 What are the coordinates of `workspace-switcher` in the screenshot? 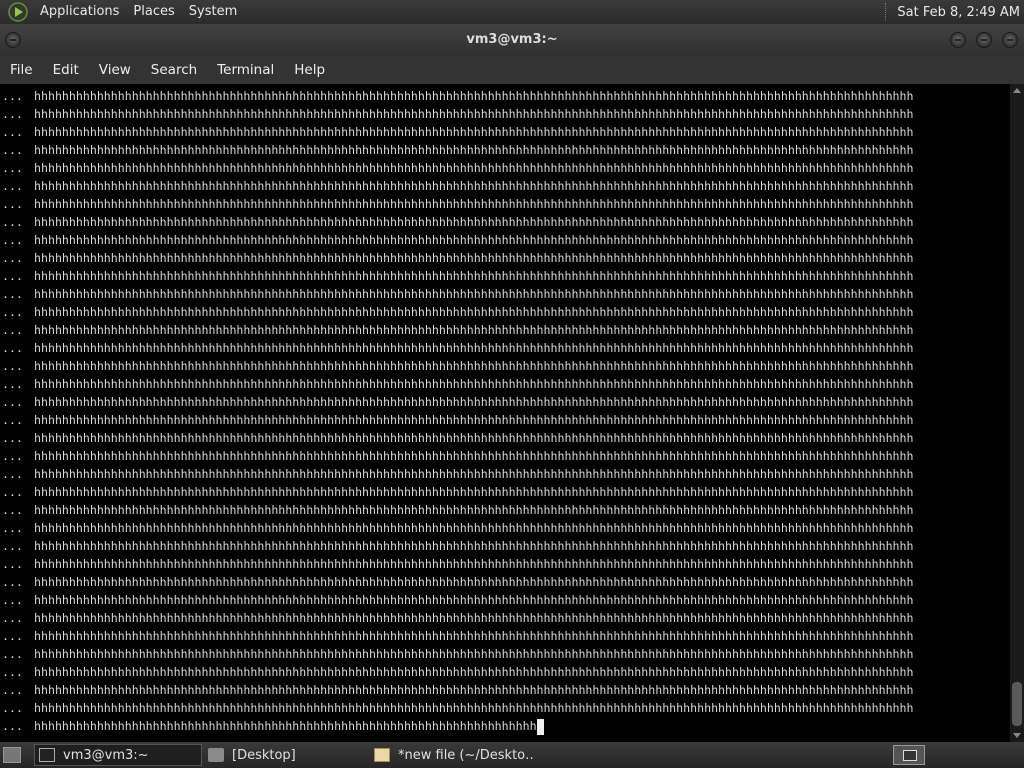 It's located at (909, 755).